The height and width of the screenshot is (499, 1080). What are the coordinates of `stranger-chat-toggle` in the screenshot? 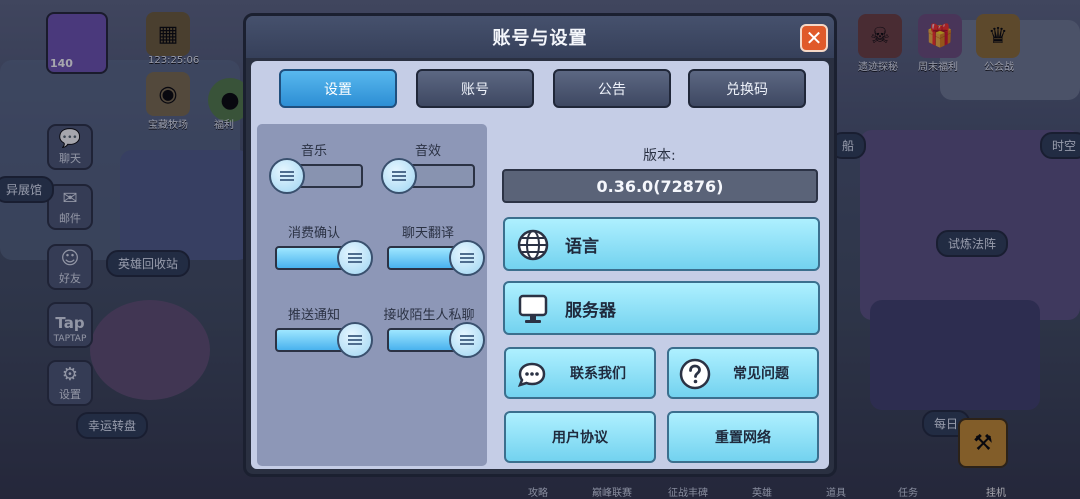 It's located at (436, 340).